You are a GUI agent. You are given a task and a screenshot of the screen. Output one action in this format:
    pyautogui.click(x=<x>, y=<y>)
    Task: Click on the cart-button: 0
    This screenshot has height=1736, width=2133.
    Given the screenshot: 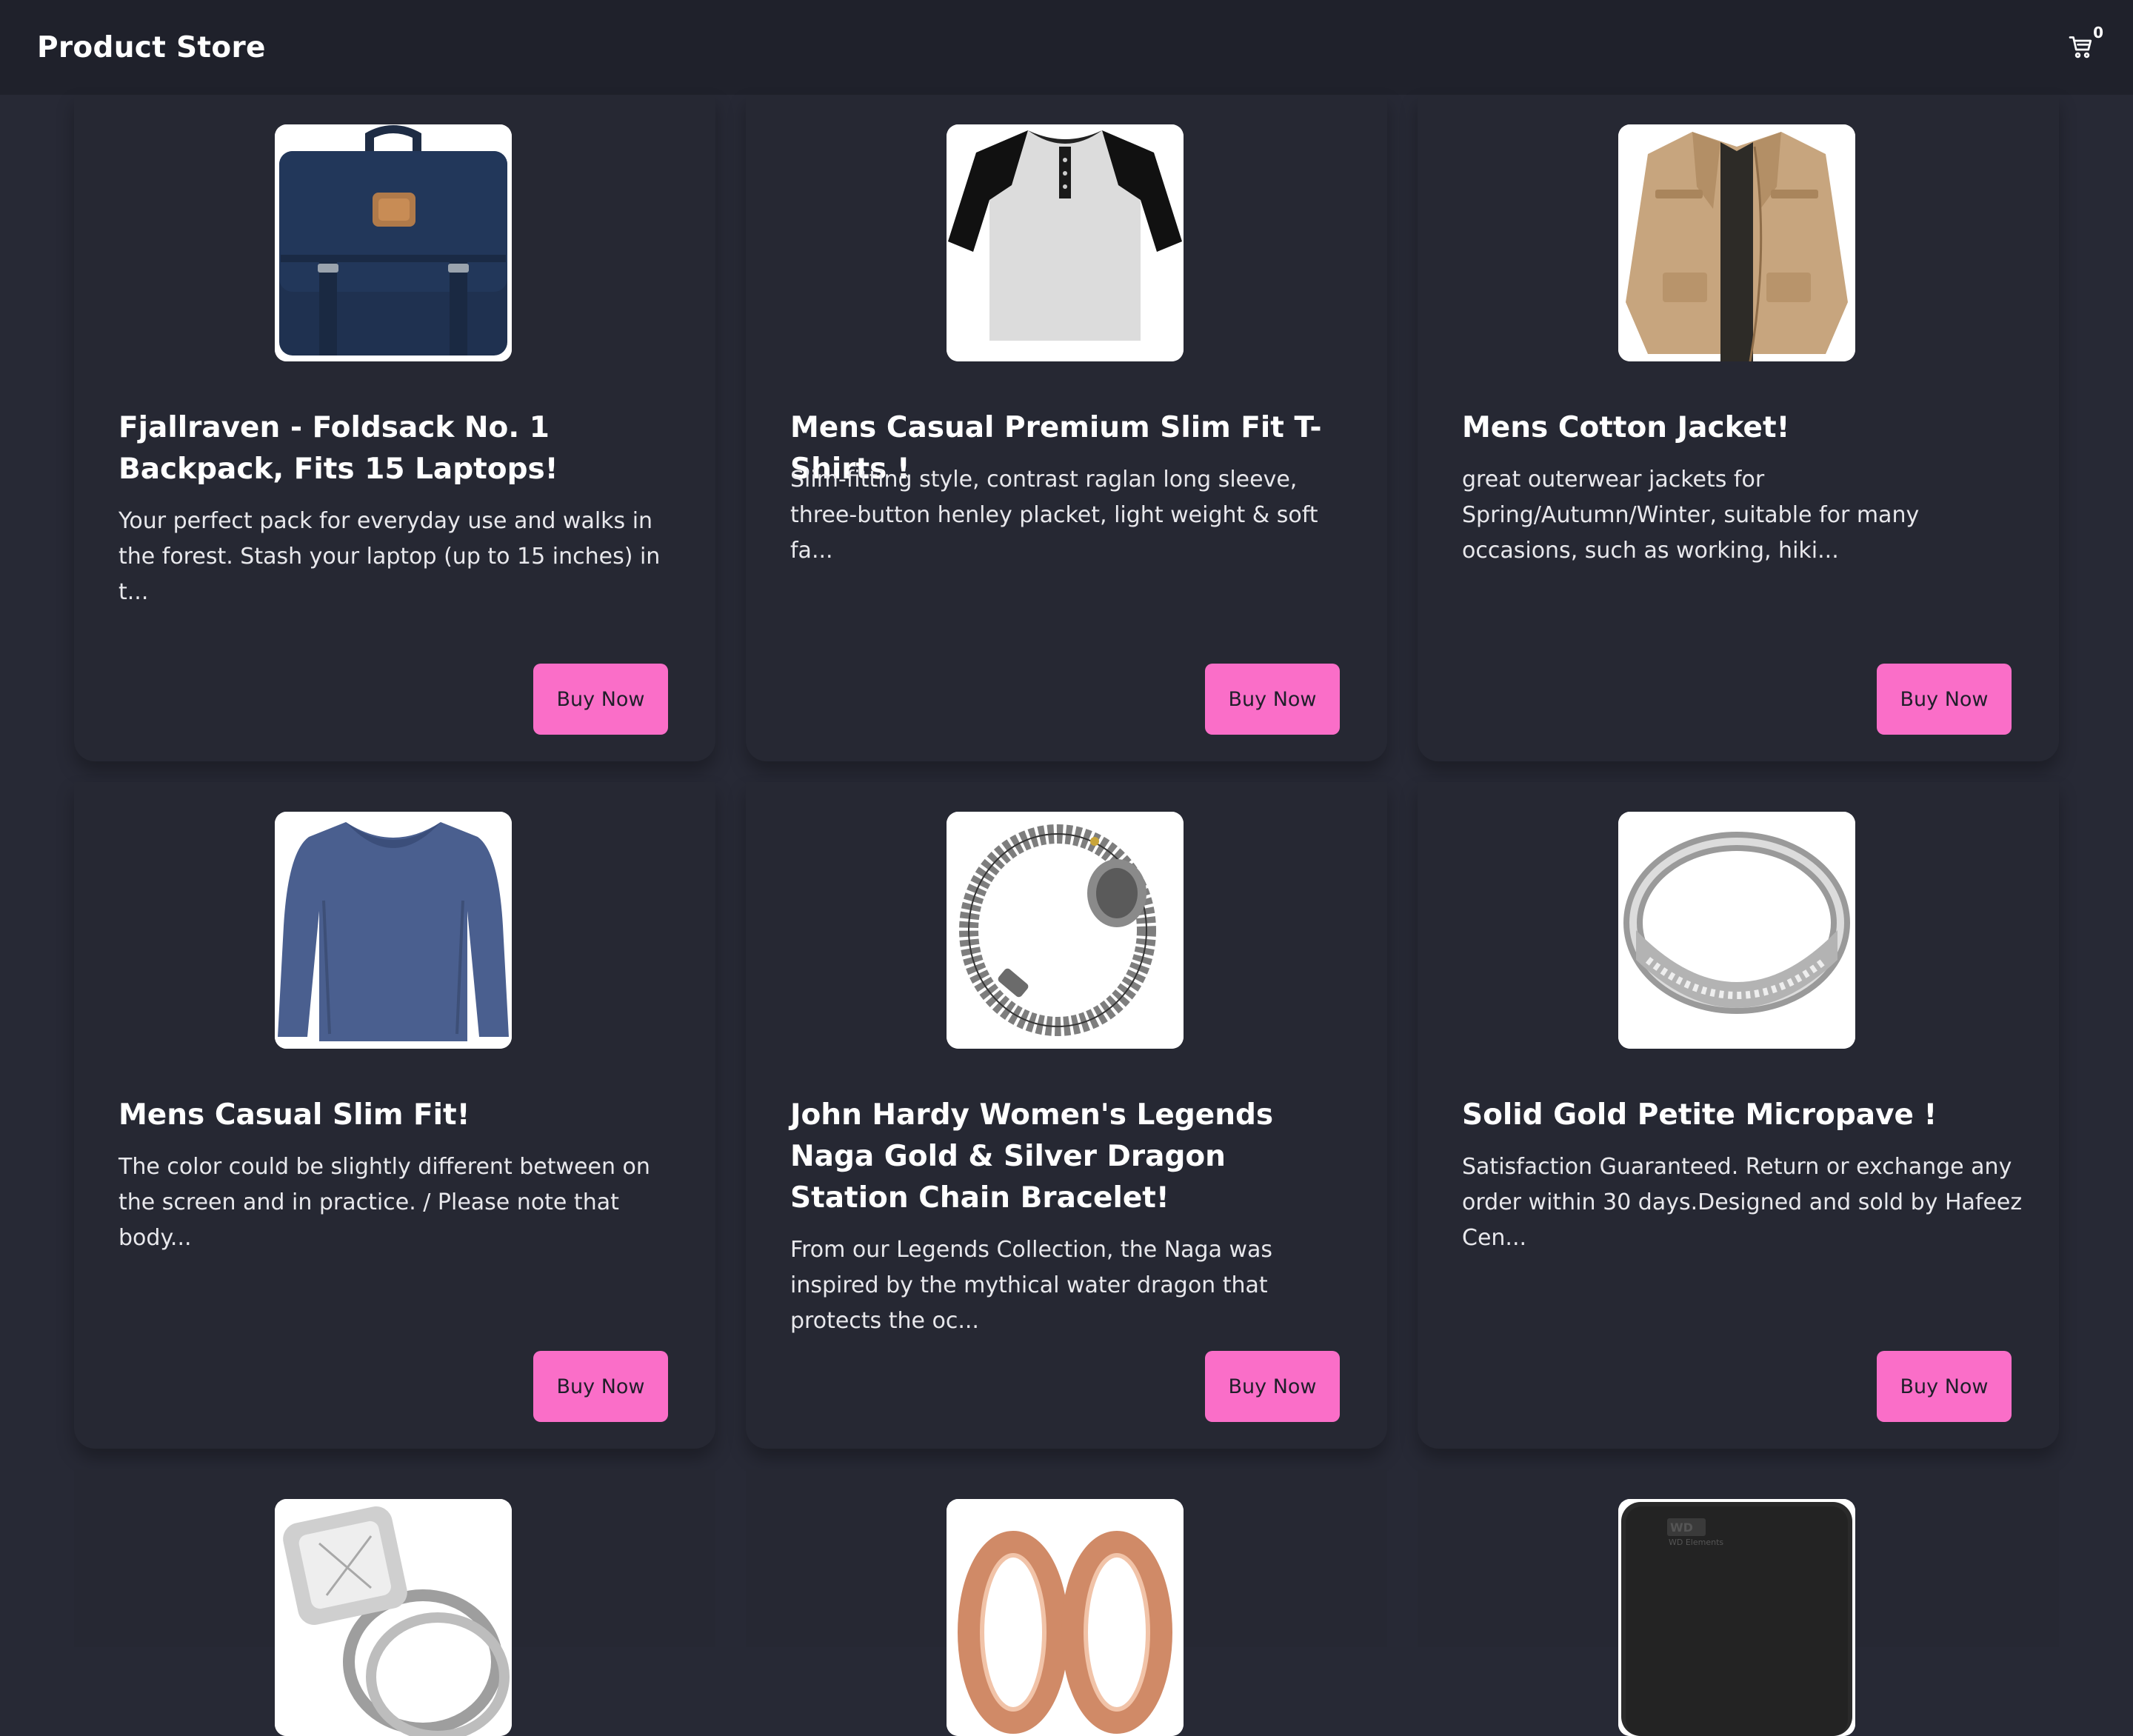 What is the action you would take?
    pyautogui.click(x=2081, y=46)
    